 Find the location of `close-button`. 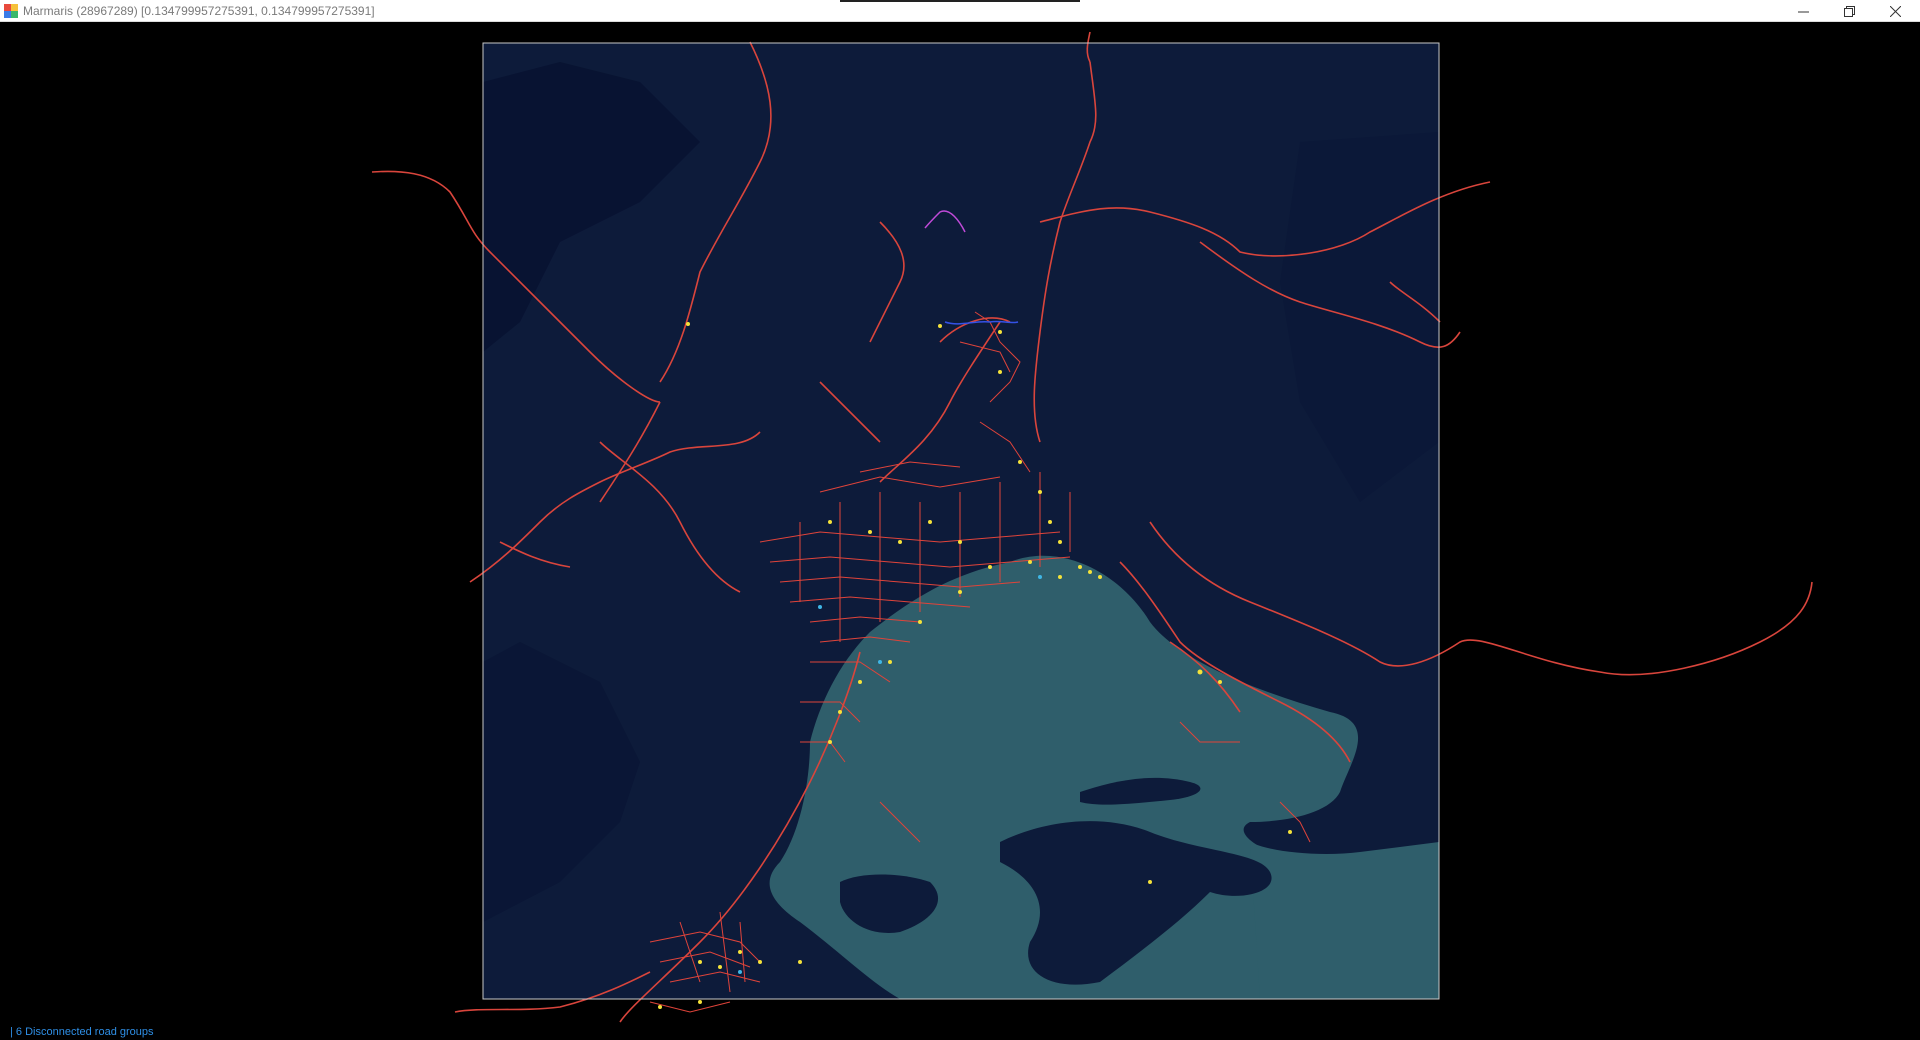

close-button is located at coordinates (1895, 11).